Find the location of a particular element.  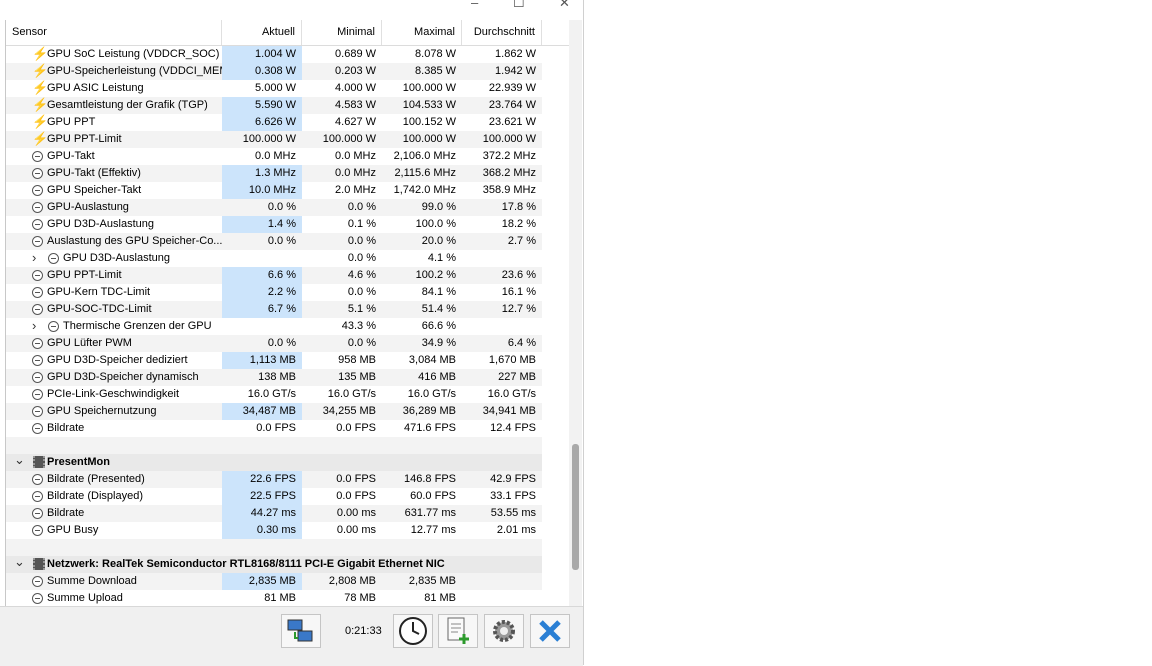

avg-value: 1.942 W is located at coordinates (502, 71).